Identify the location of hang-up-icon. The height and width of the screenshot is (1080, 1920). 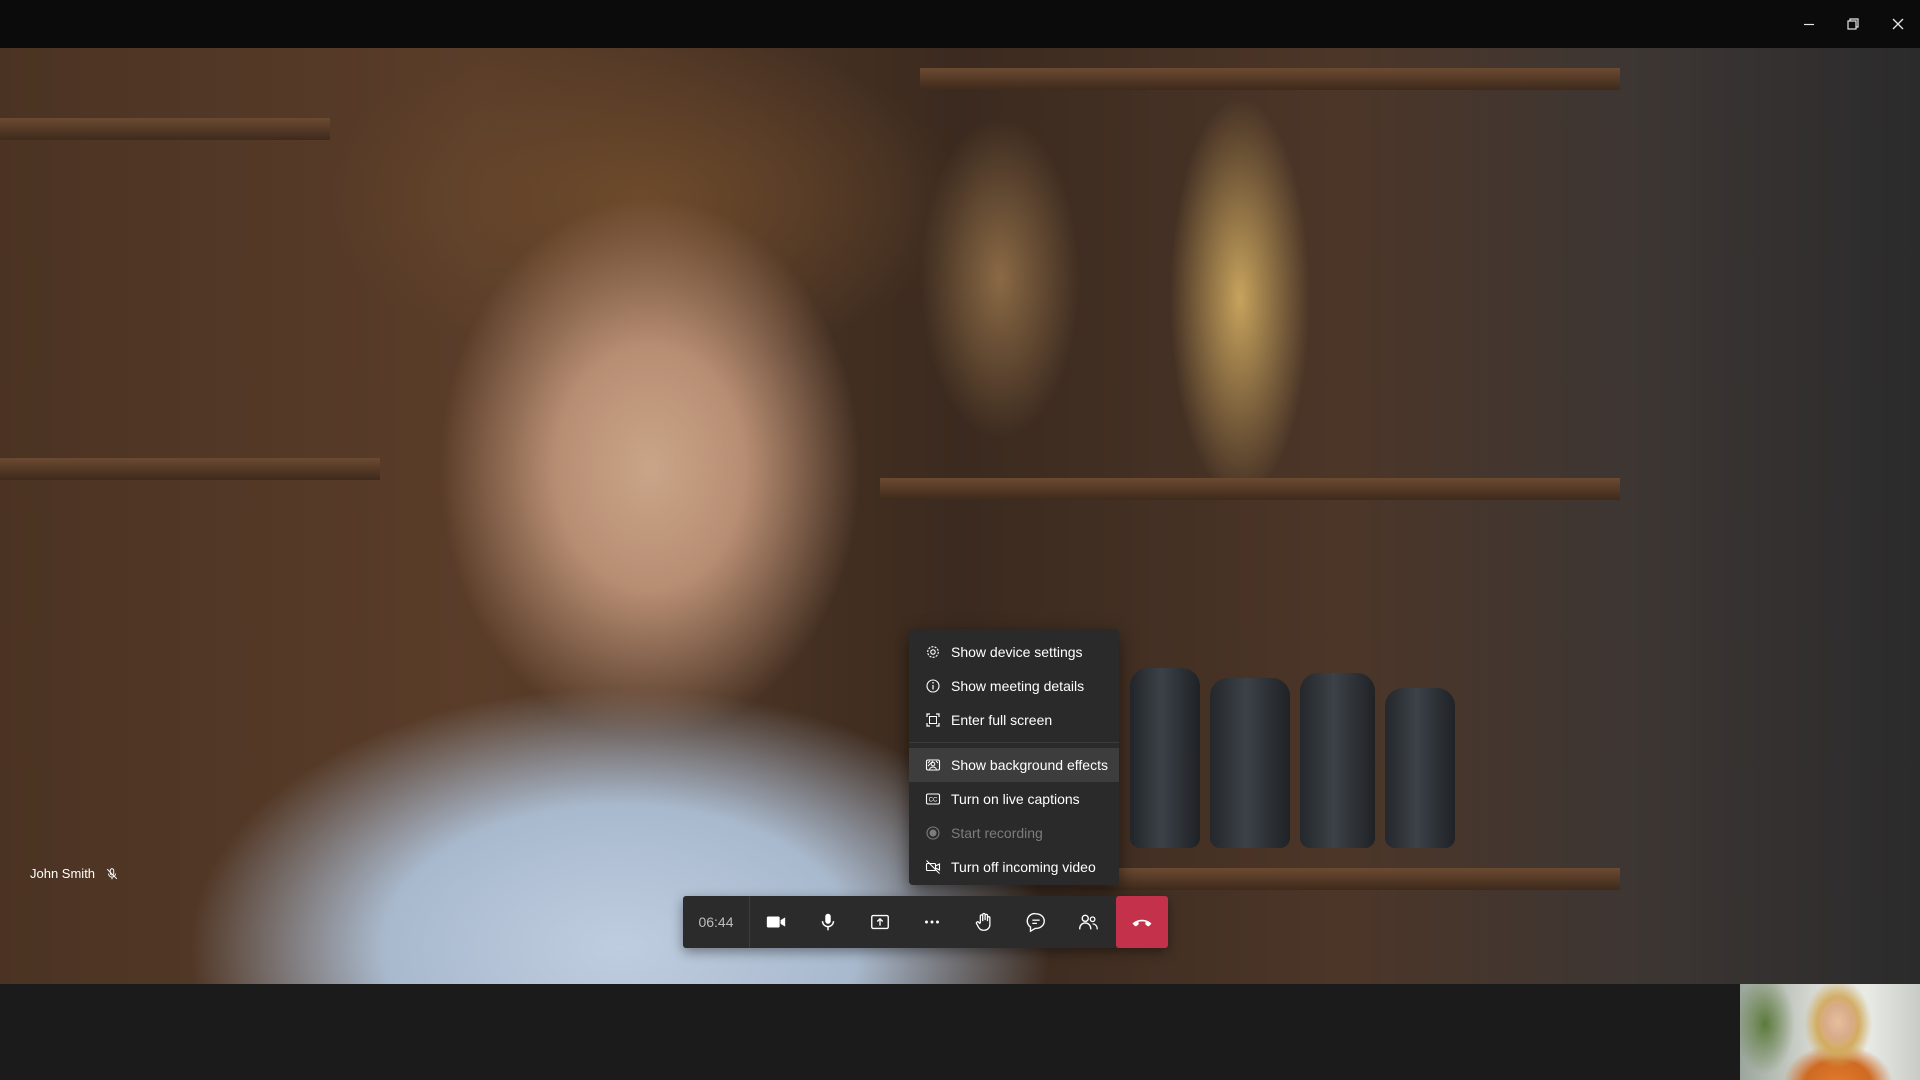
(1142, 923).